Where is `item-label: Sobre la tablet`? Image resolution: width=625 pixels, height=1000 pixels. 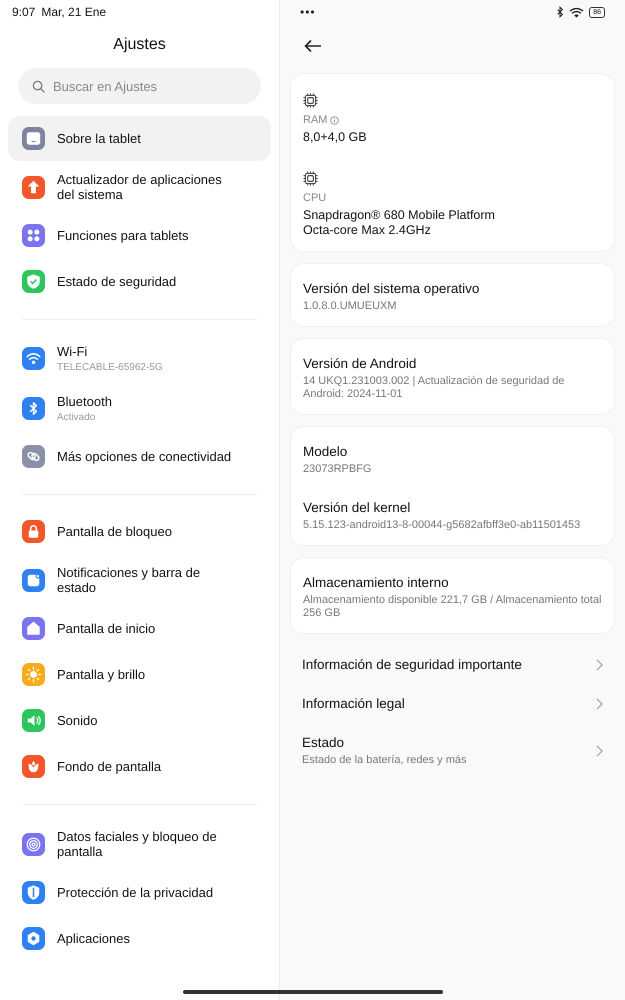 item-label: Sobre la tablet is located at coordinates (99, 138).